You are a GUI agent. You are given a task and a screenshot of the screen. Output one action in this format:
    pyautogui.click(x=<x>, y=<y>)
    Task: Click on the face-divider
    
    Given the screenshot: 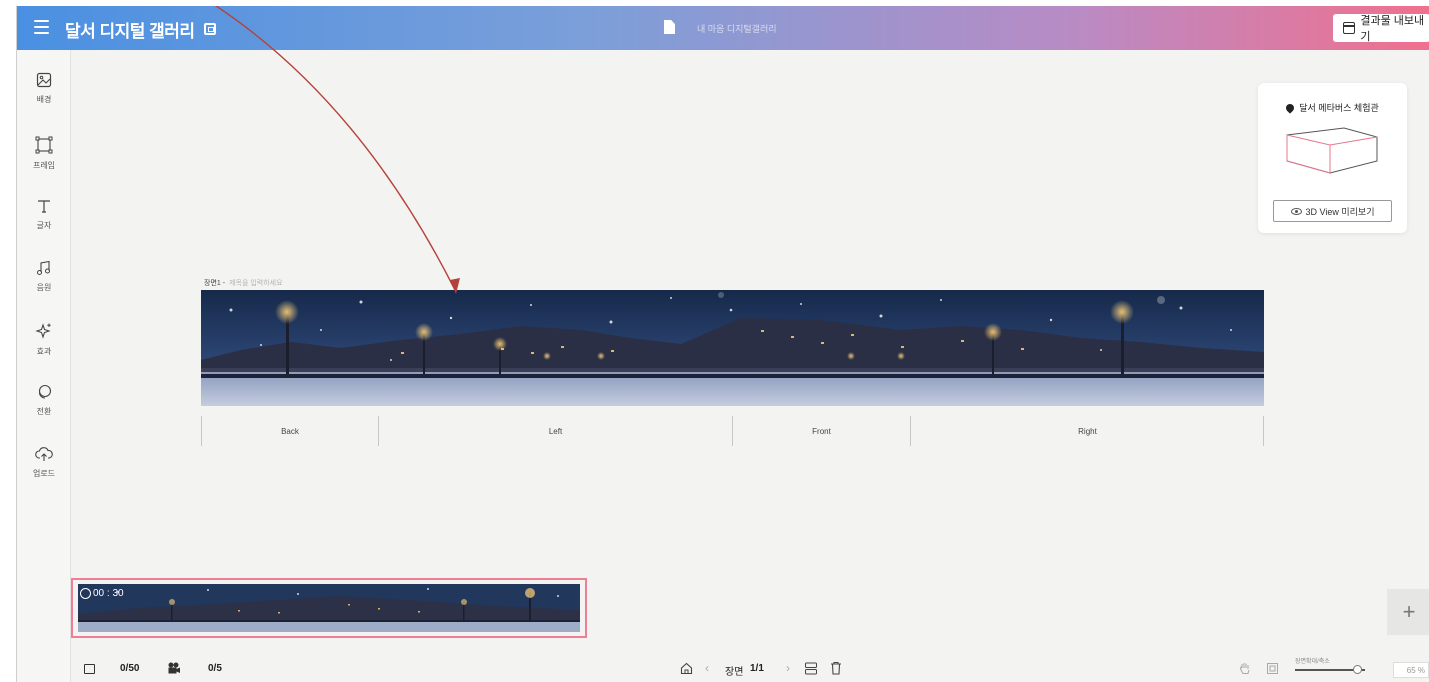 What is the action you would take?
    pyautogui.click(x=1263, y=431)
    